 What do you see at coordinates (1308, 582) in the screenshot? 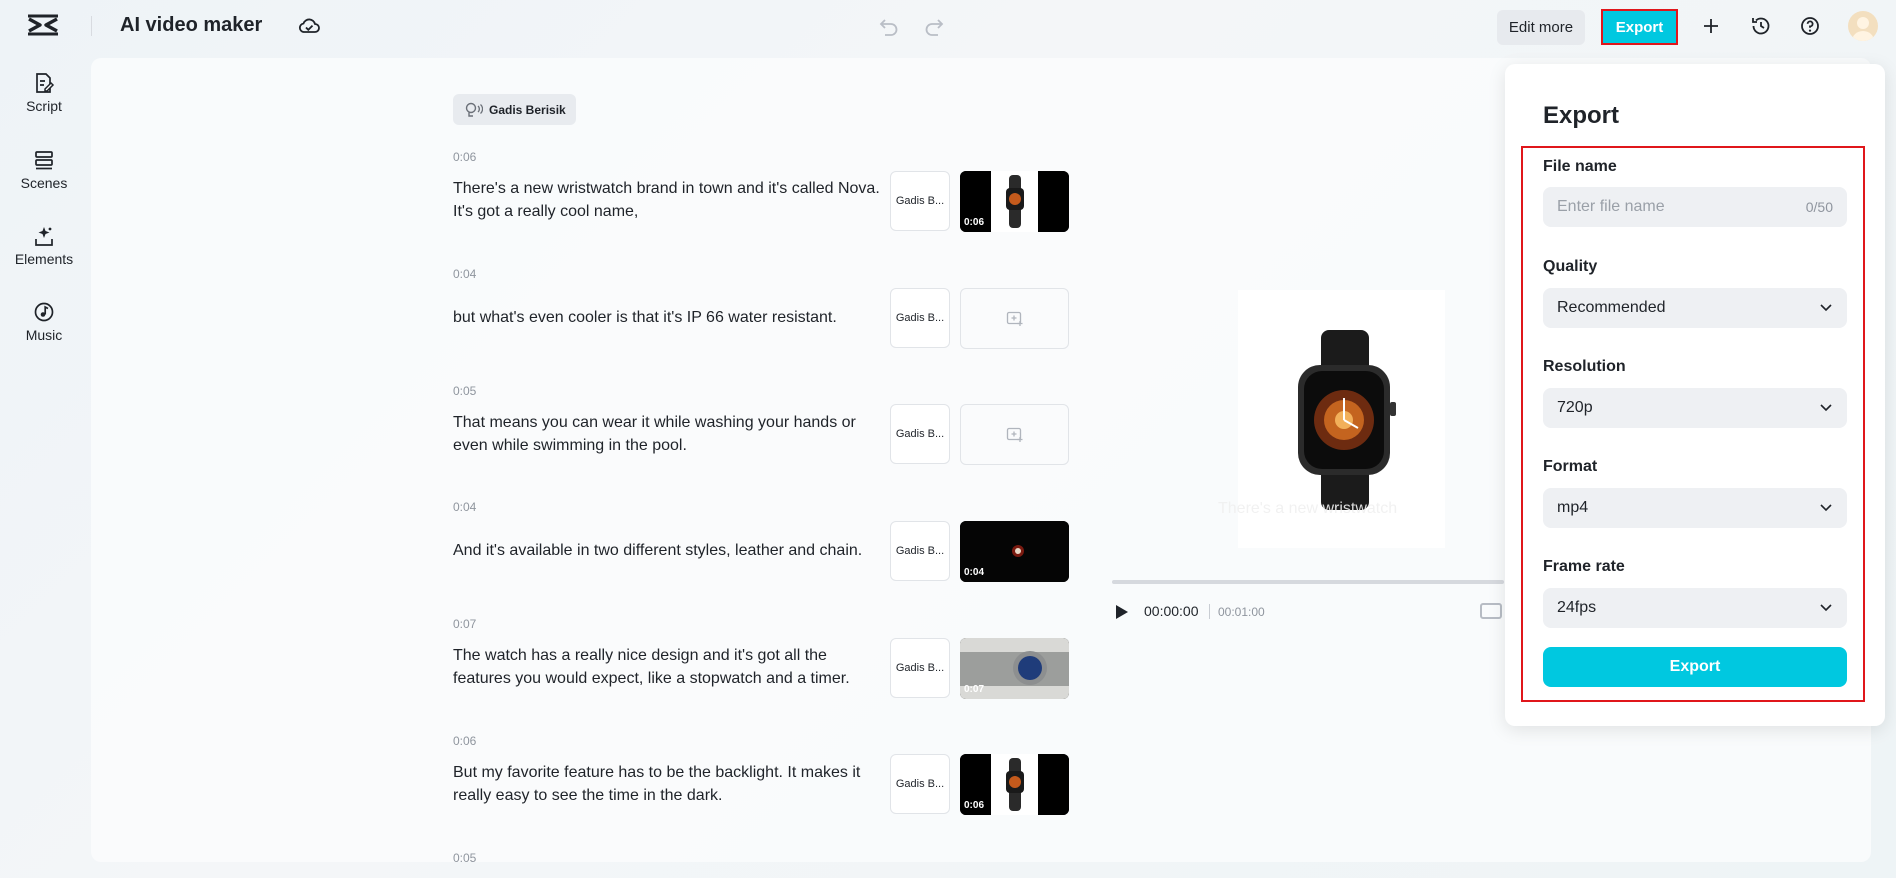
I see `playback-progress-bar` at bounding box center [1308, 582].